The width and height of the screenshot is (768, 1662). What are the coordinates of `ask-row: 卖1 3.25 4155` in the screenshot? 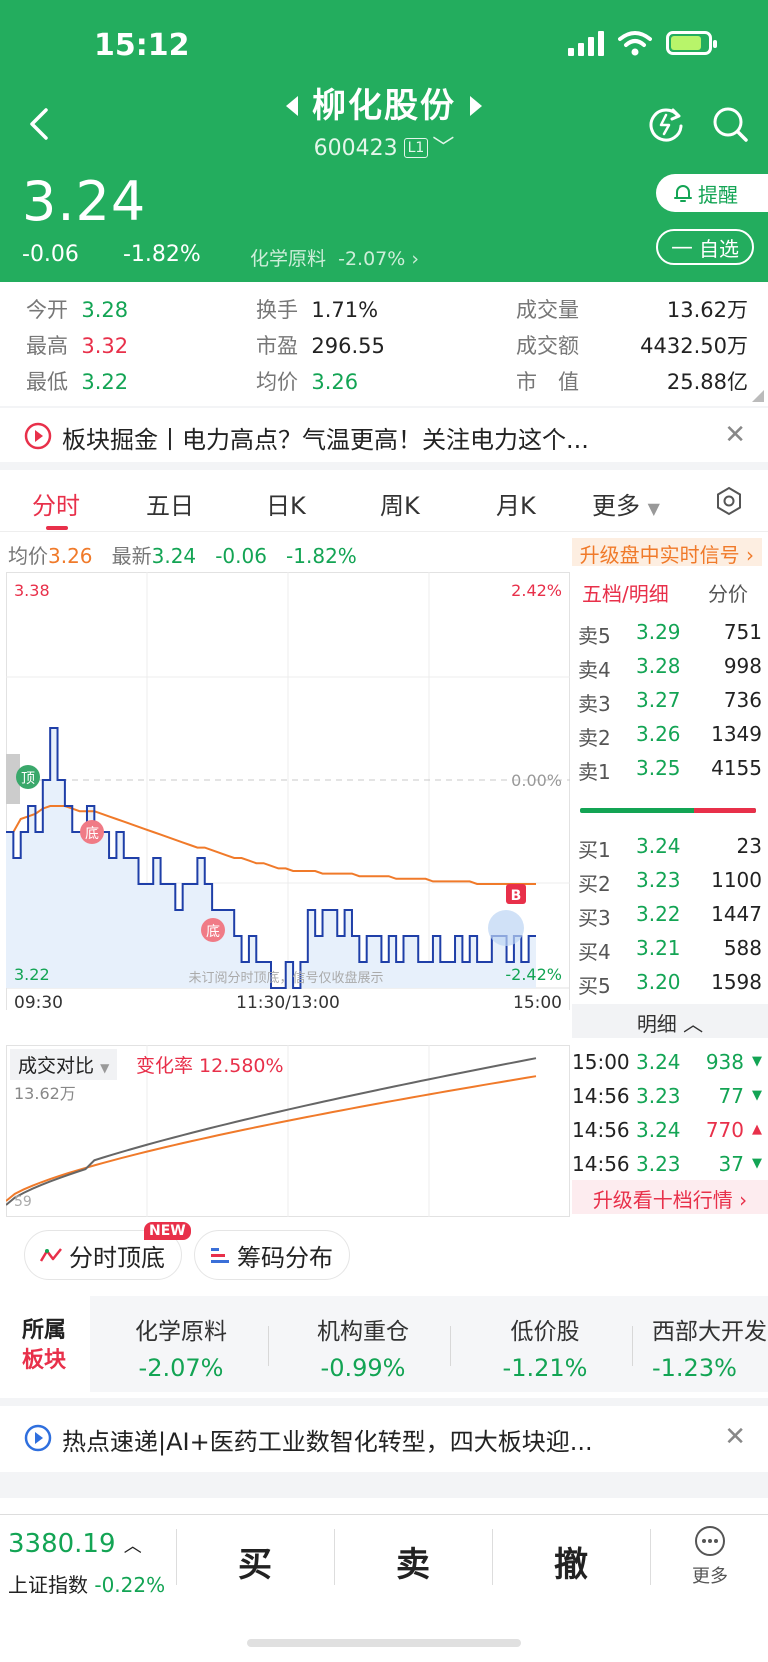 It's located at (670, 768).